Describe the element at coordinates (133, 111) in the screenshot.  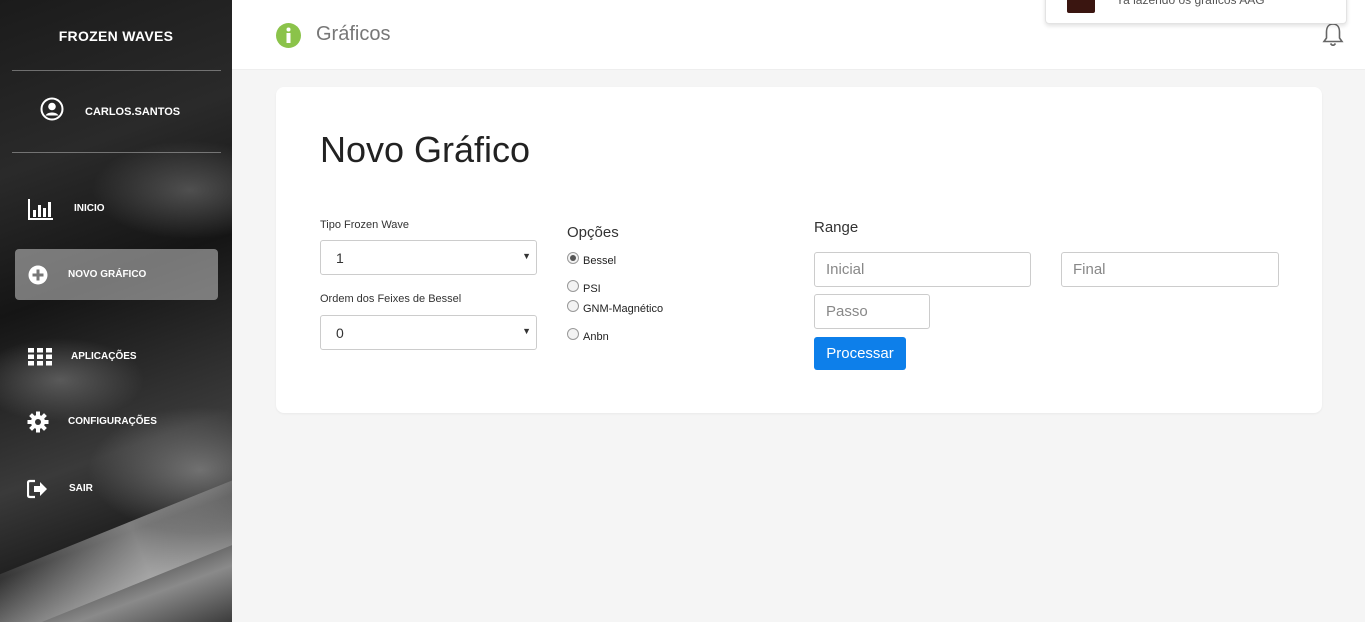
I see `username: CARLOS.SANTOS` at that location.